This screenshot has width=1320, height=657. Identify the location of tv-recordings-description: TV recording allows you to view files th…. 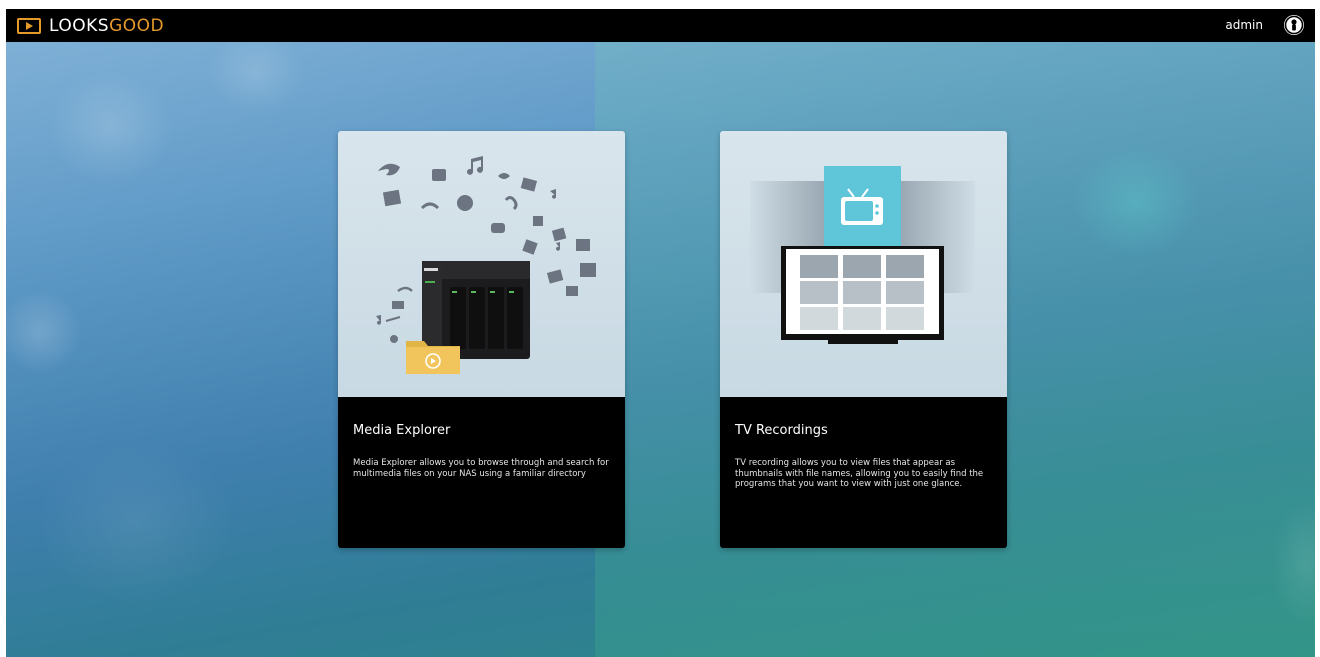
(859, 473).